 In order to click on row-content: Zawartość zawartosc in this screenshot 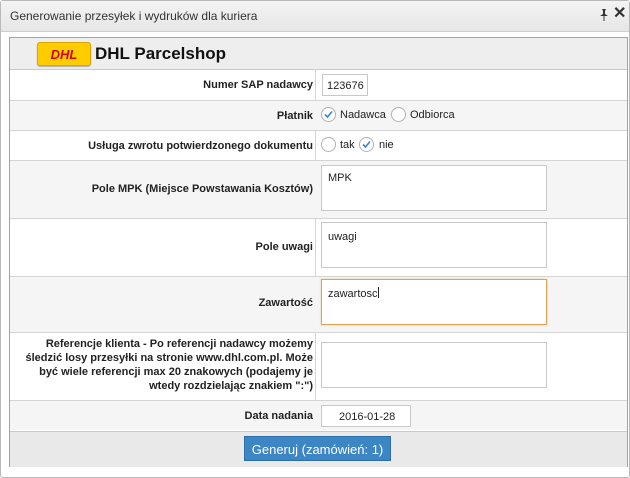, I will do `click(318, 305)`.